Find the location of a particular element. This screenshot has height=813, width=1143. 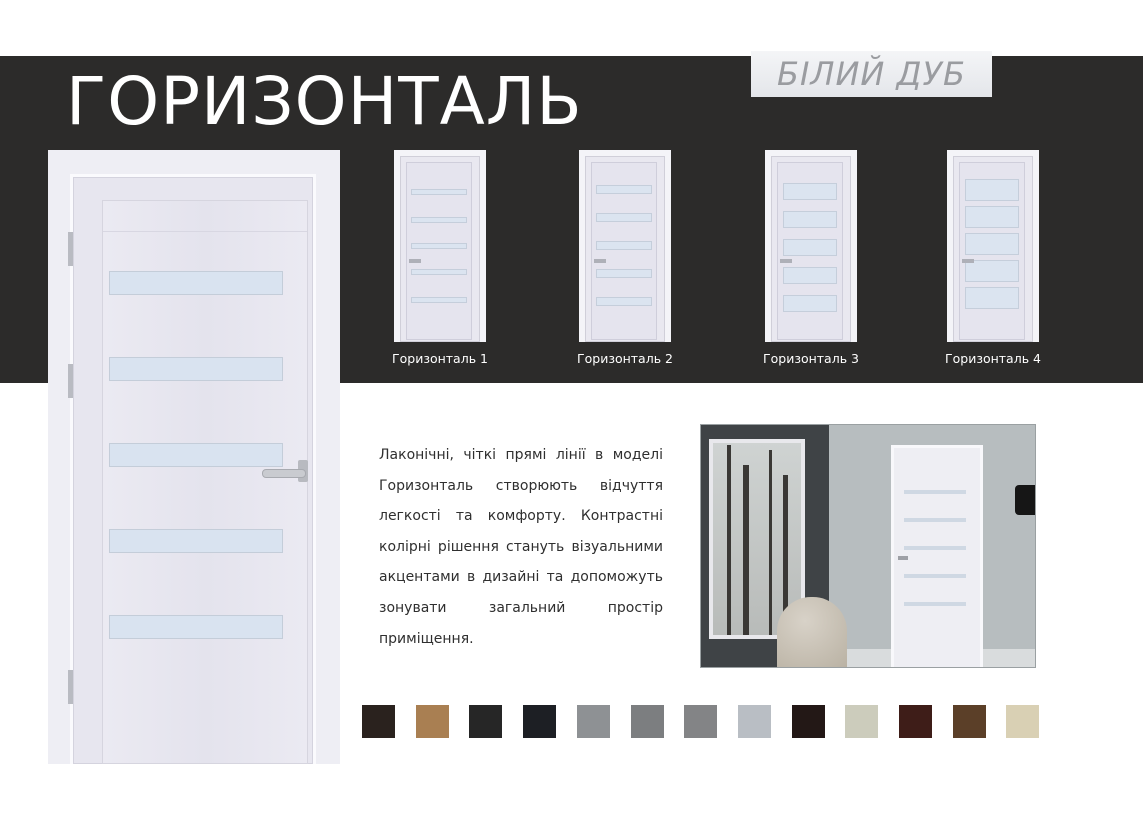

interior-photo is located at coordinates (868, 546).